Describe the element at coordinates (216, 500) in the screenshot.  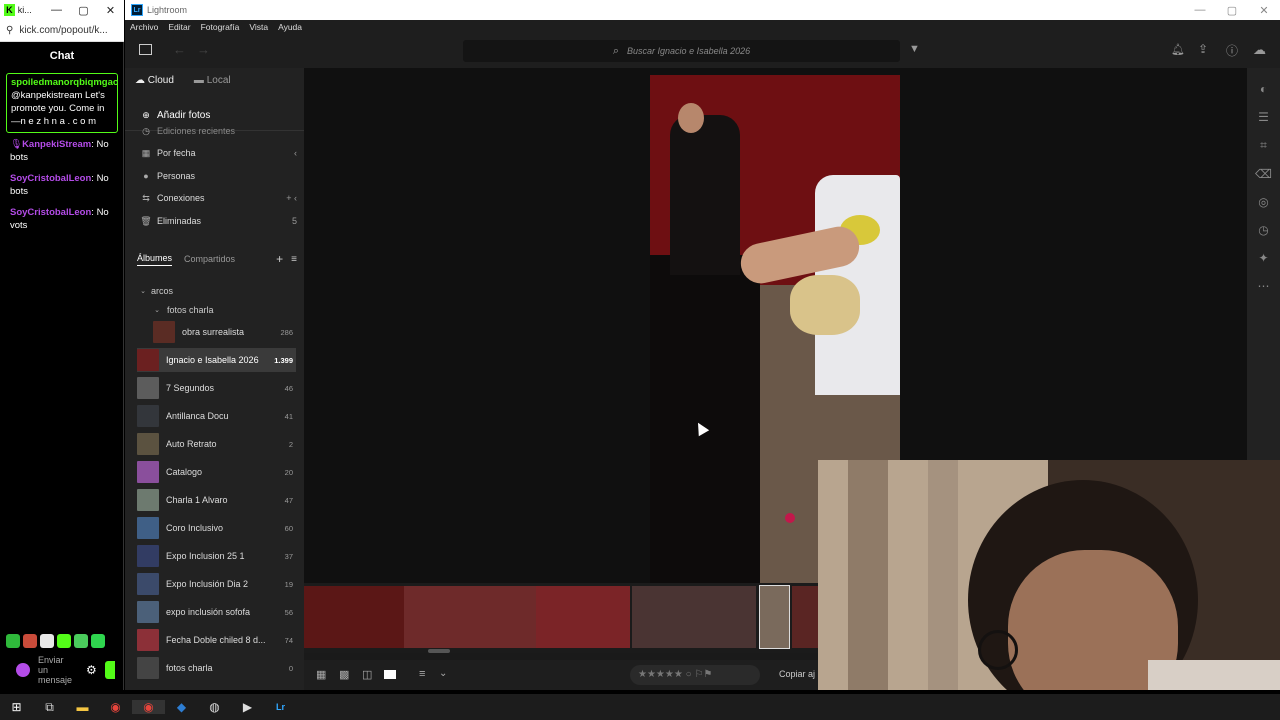
I see `album-item: Charla 1 Alvaro 47` at that location.